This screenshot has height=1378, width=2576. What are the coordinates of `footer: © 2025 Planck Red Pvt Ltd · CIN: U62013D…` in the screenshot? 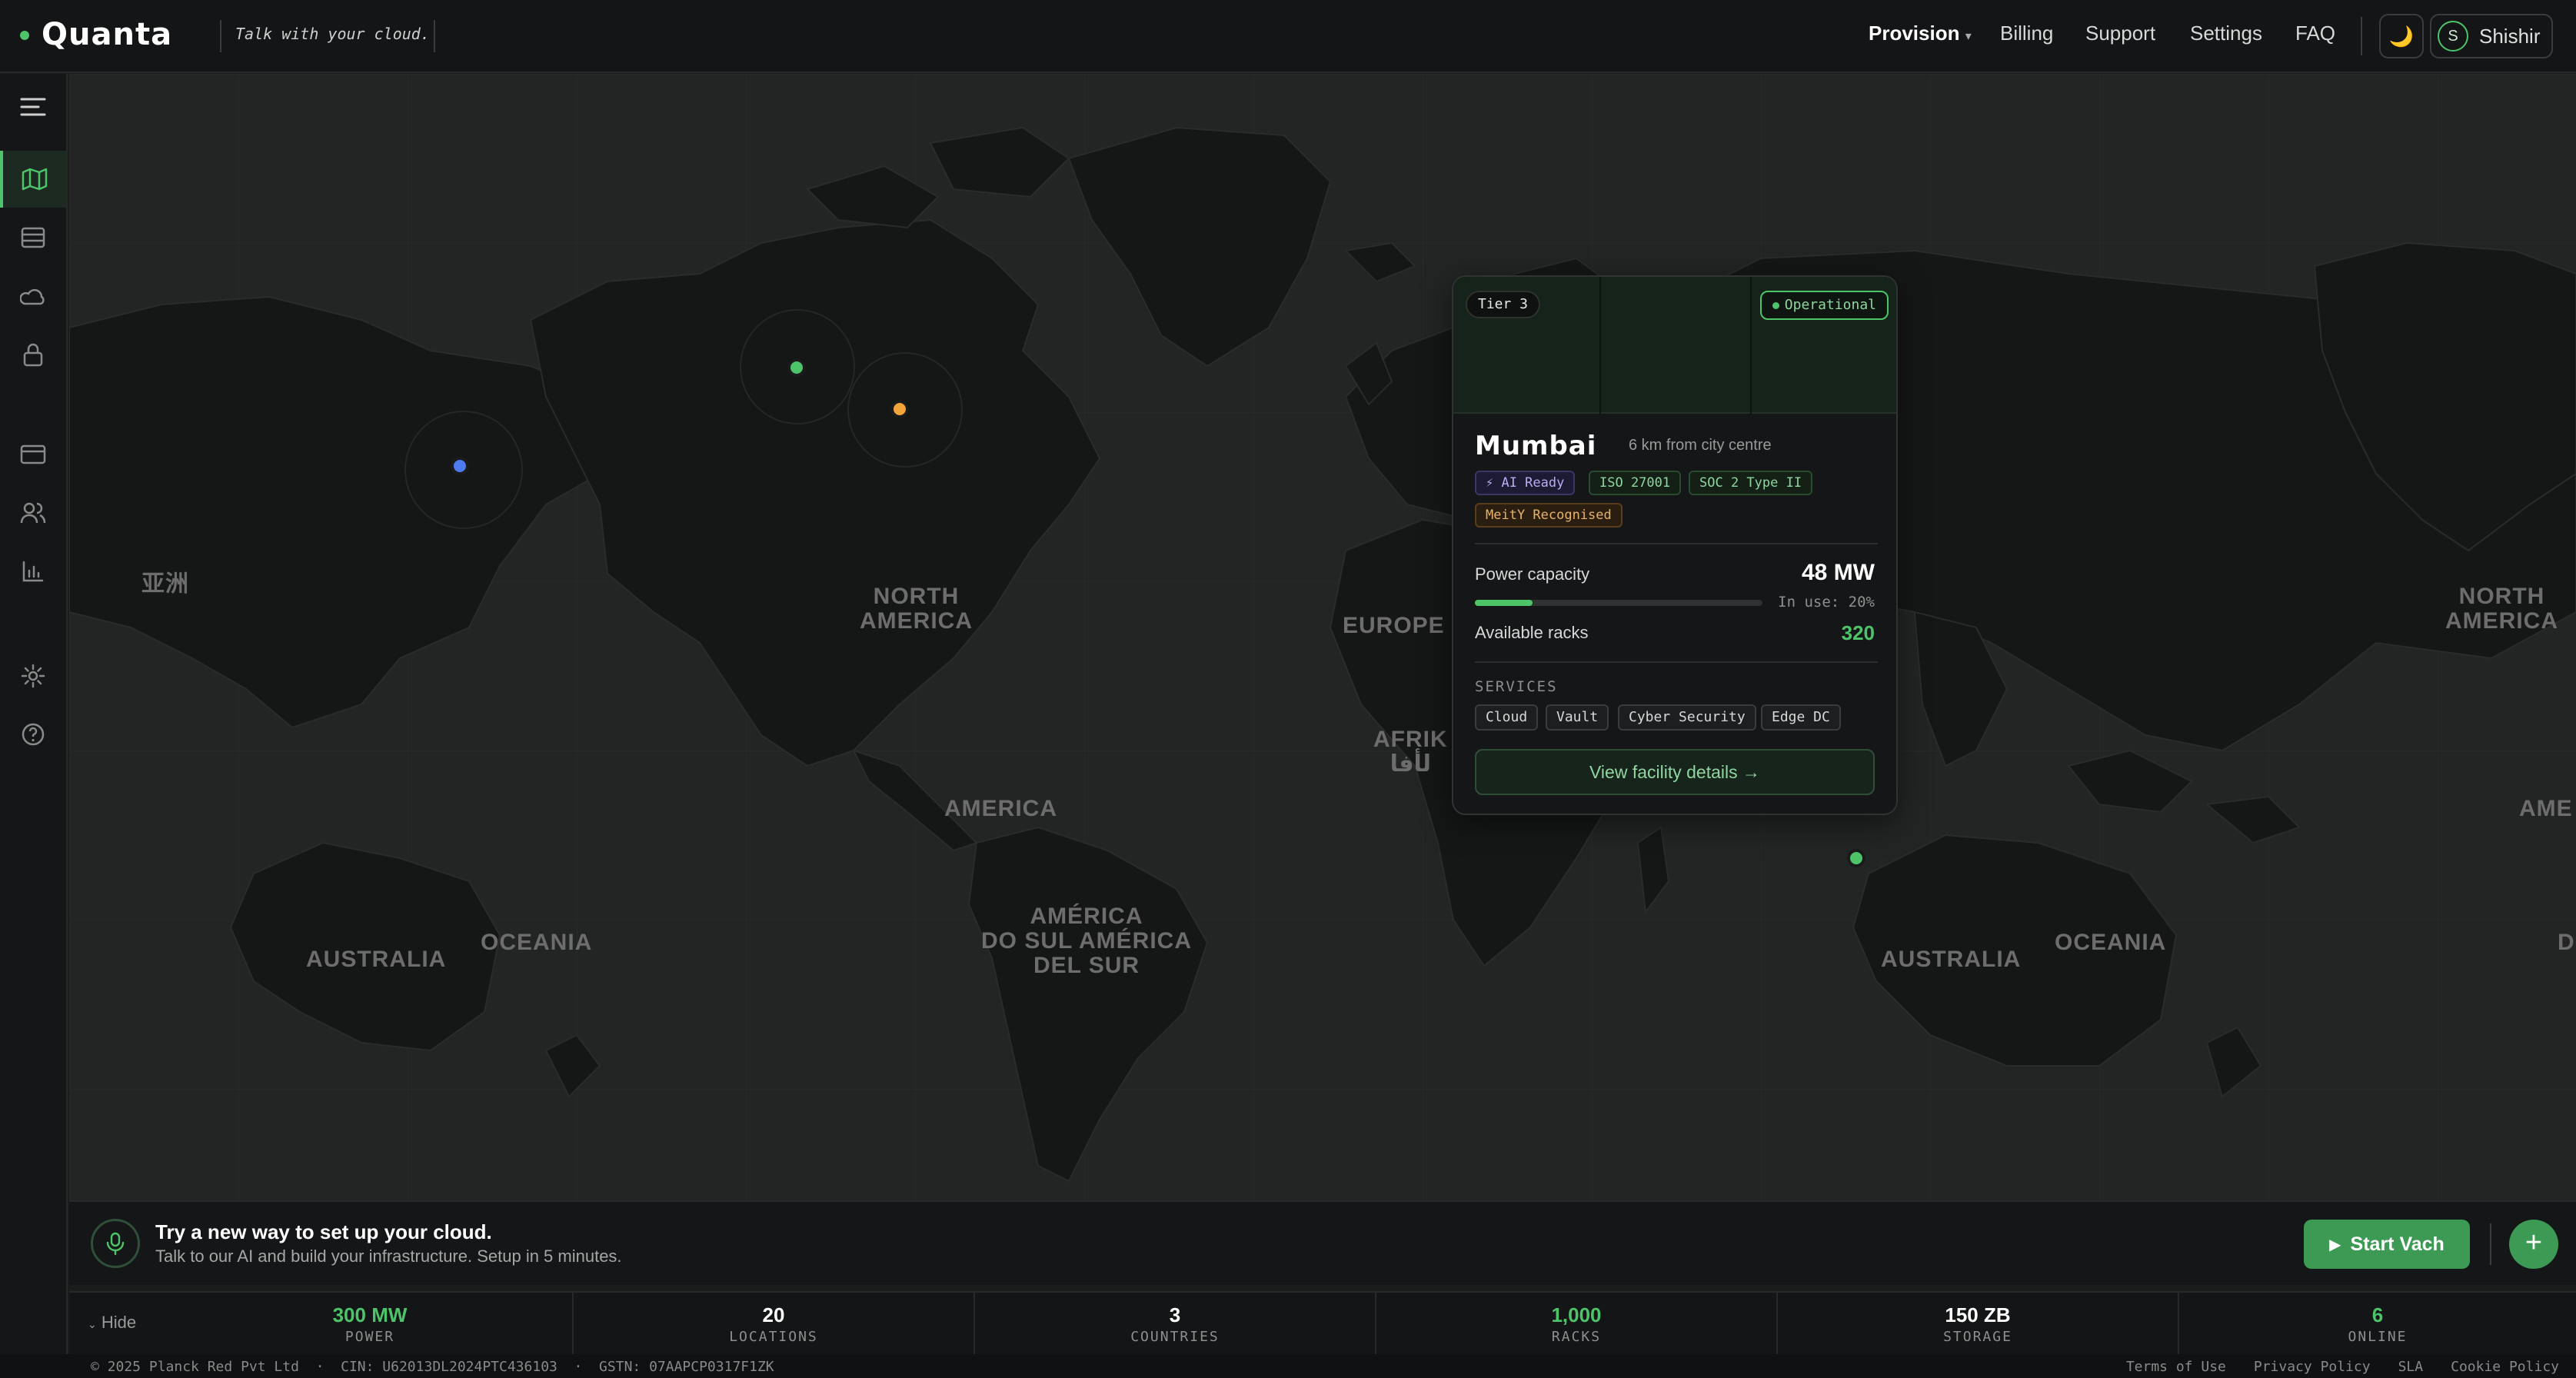 It's located at (1288, 1366).